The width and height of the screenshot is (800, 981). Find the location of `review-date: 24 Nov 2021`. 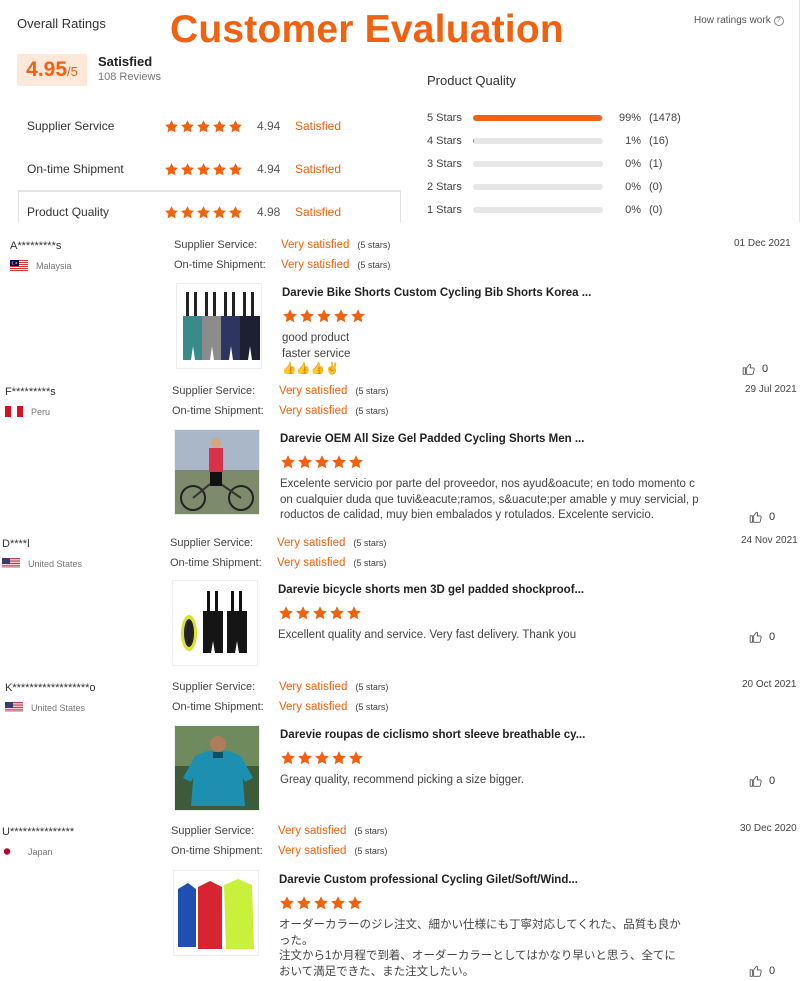

review-date: 24 Nov 2021 is located at coordinates (769, 540).